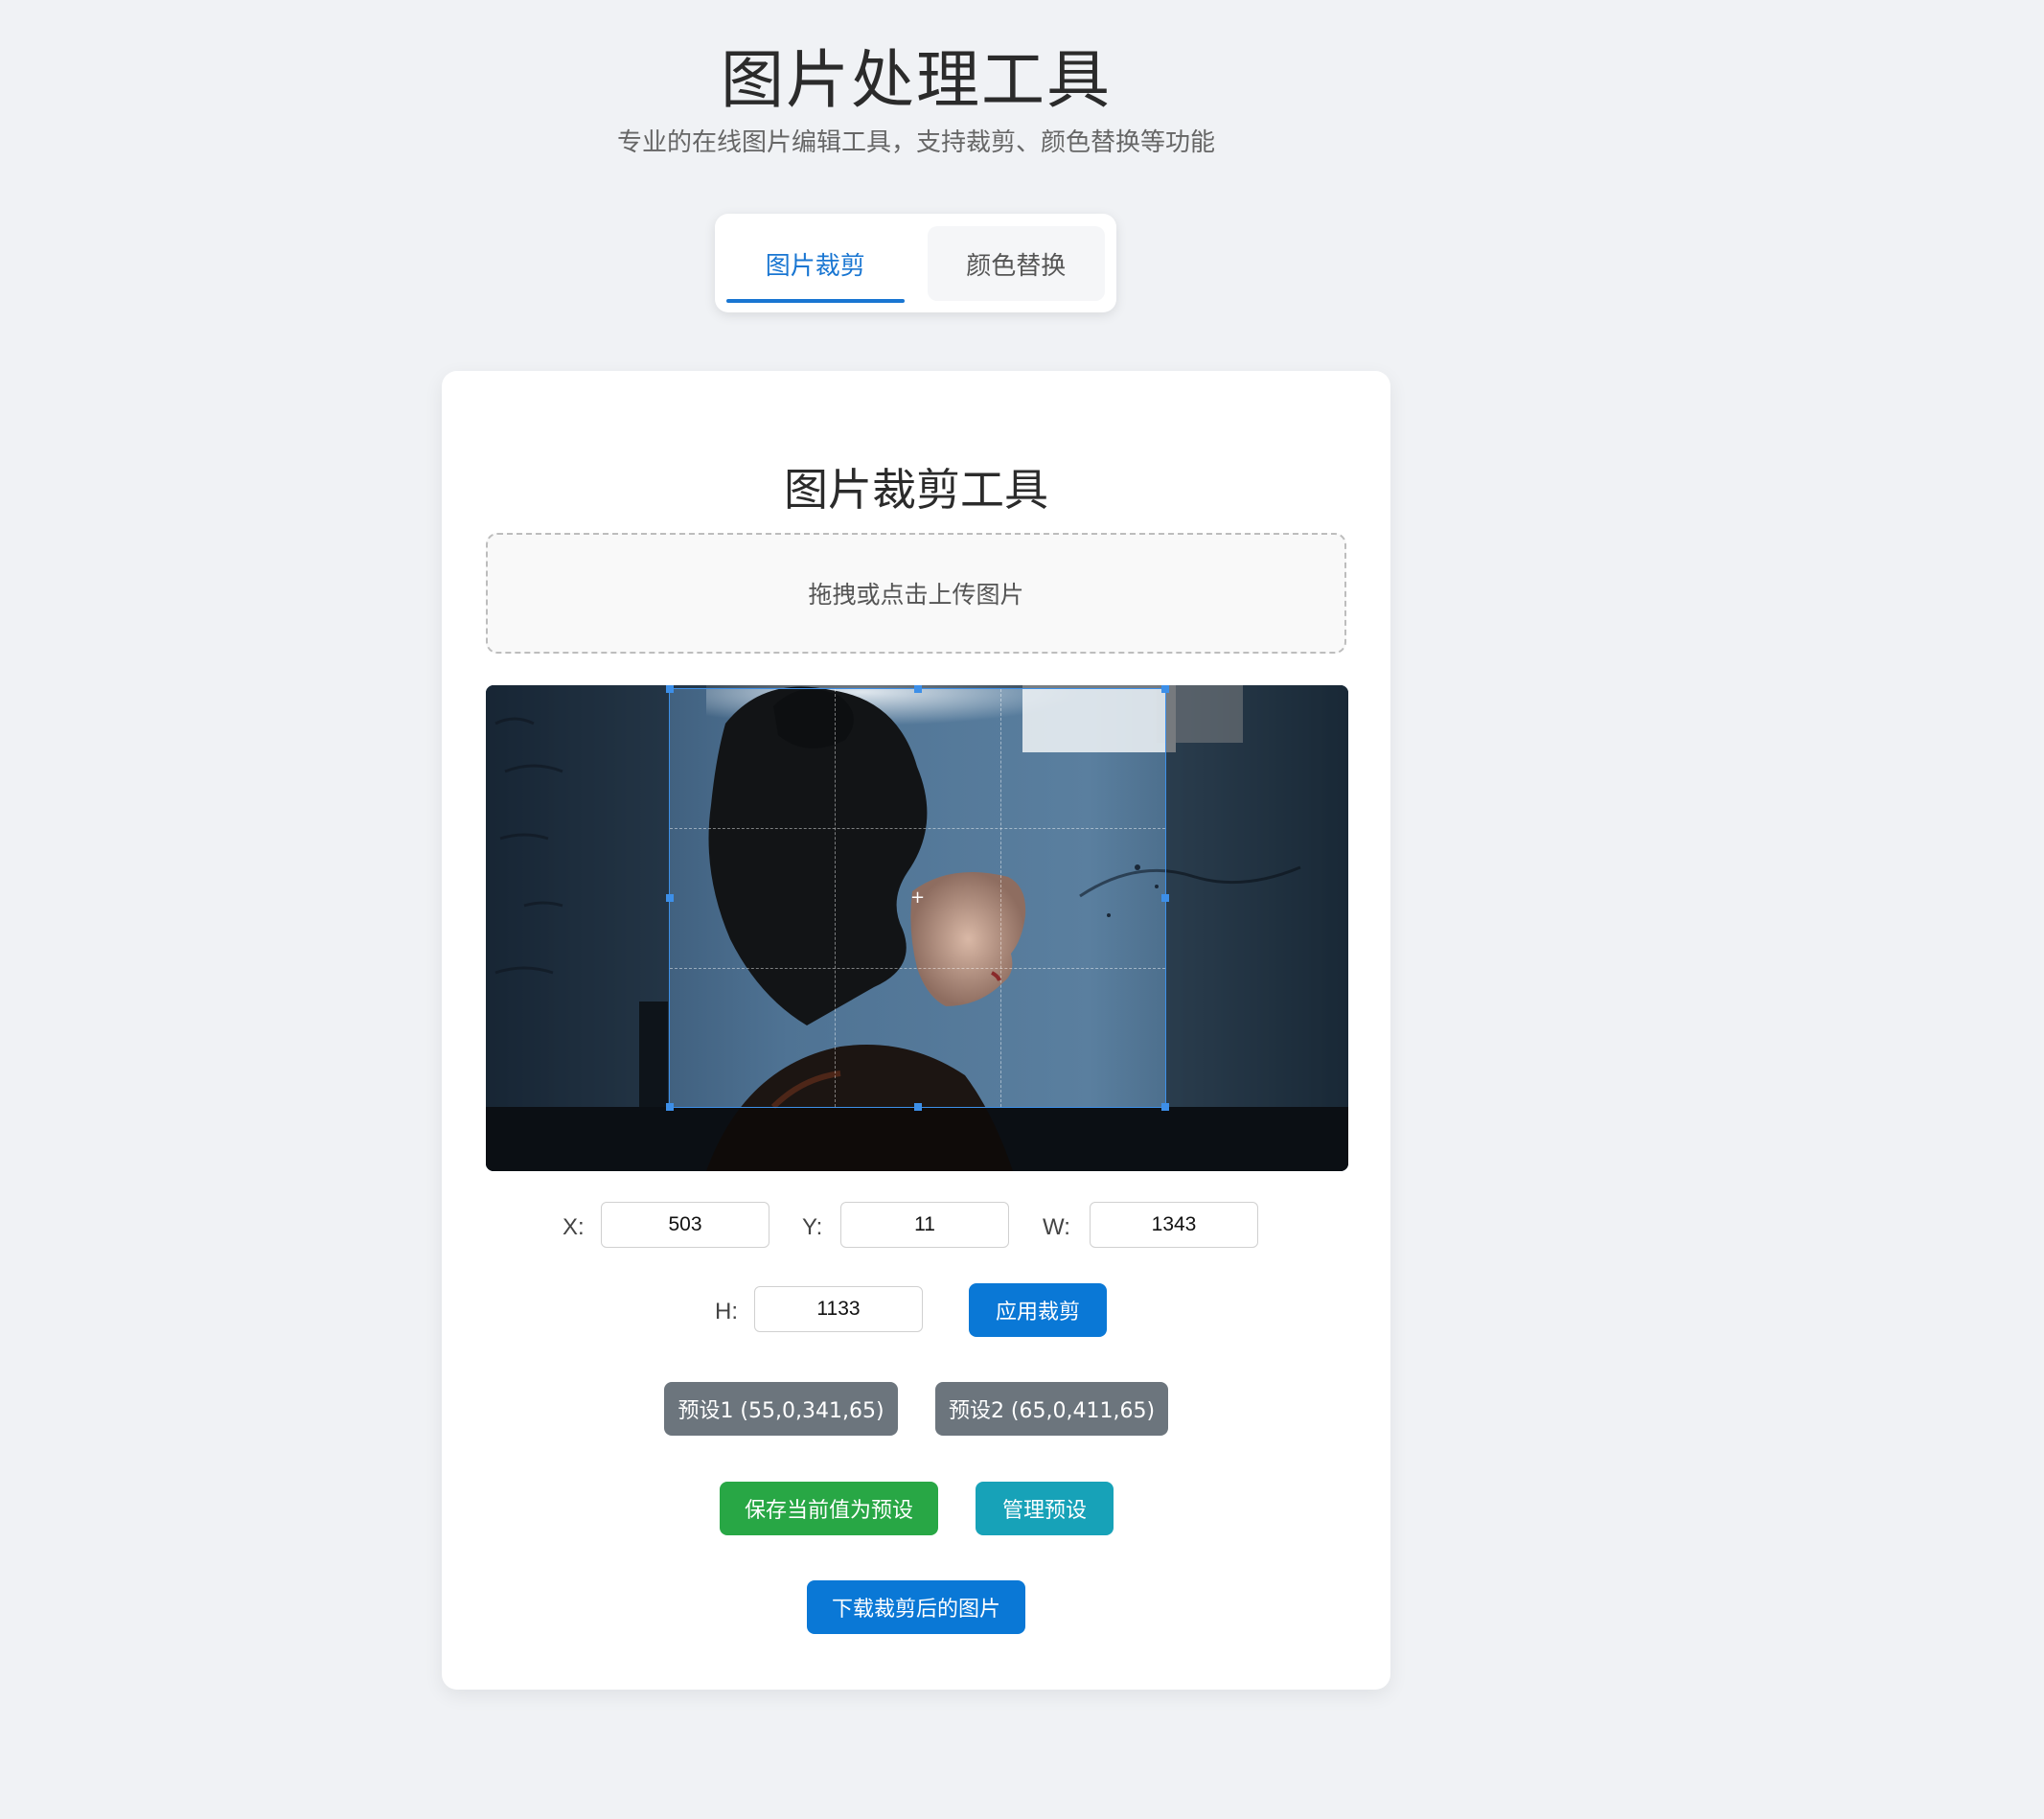 This screenshot has width=2044, height=1819. What do you see at coordinates (1165, 689) in the screenshot?
I see `crop-handle-top-right` at bounding box center [1165, 689].